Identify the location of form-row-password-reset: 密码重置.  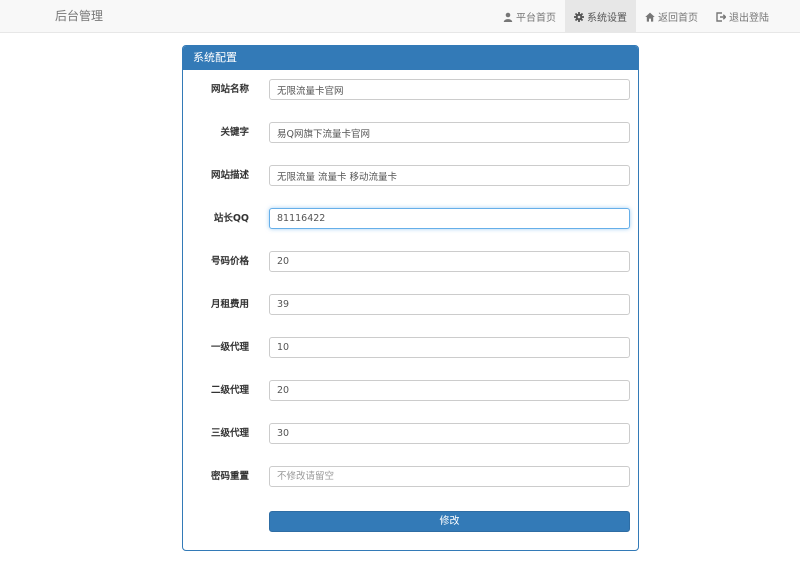
(410, 476).